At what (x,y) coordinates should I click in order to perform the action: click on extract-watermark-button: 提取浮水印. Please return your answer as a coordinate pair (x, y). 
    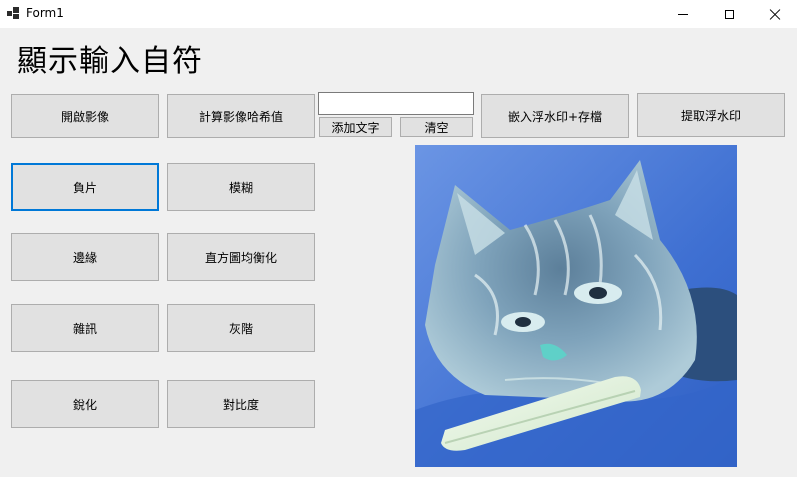
    Looking at the image, I should click on (711, 115).